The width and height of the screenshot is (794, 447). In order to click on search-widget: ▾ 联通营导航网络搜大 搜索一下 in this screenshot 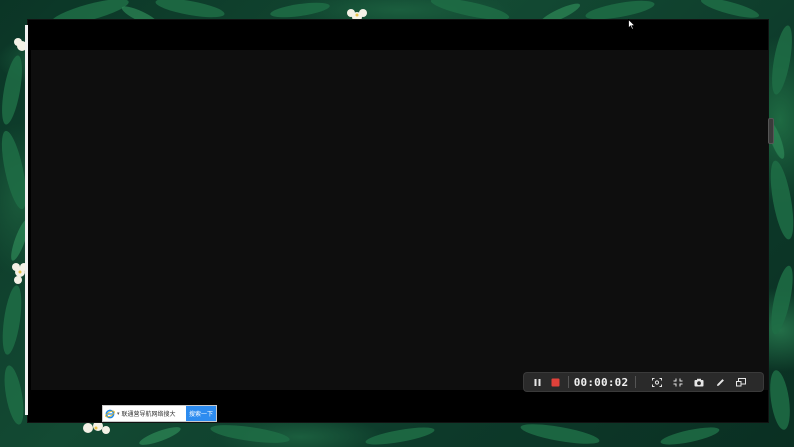, I will do `click(159, 413)`.